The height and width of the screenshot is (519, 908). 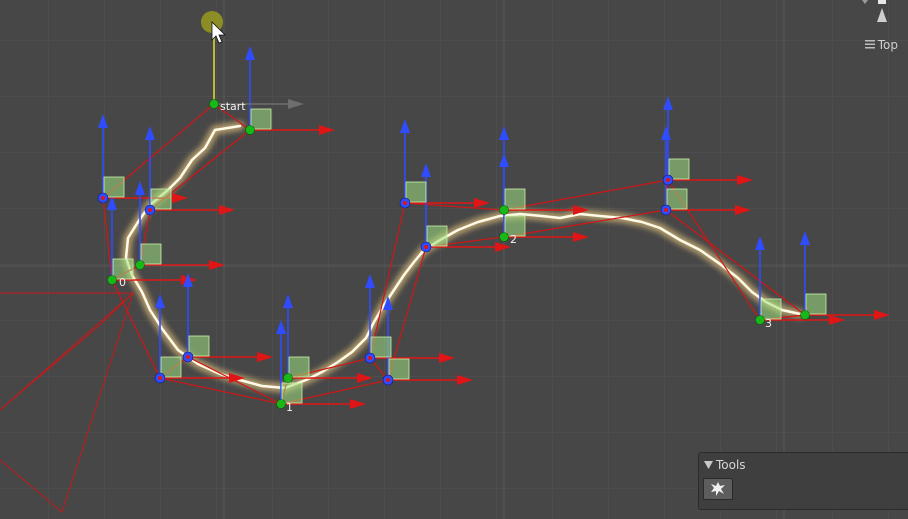 I want to click on hamburger-icon, so click(x=869, y=45).